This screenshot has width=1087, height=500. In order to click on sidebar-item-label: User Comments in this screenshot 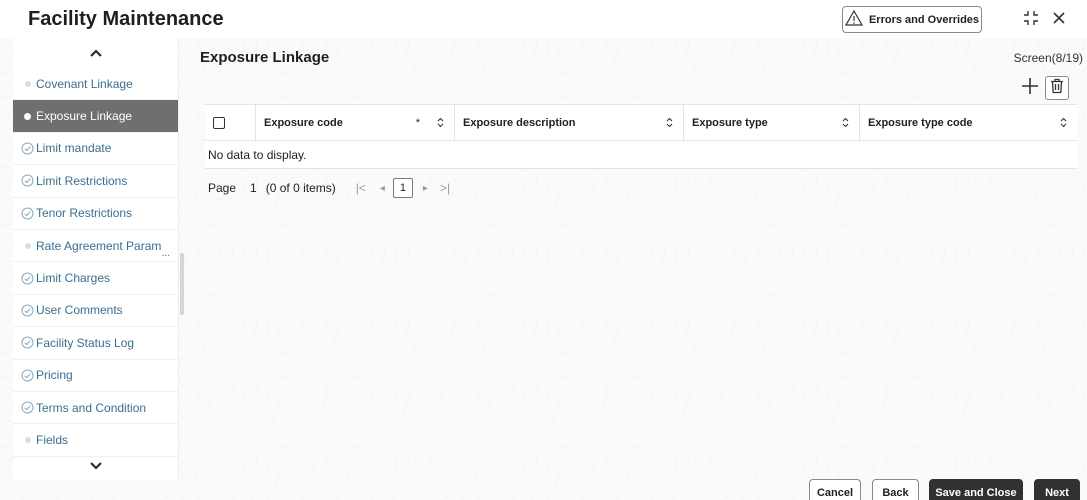, I will do `click(79, 310)`.